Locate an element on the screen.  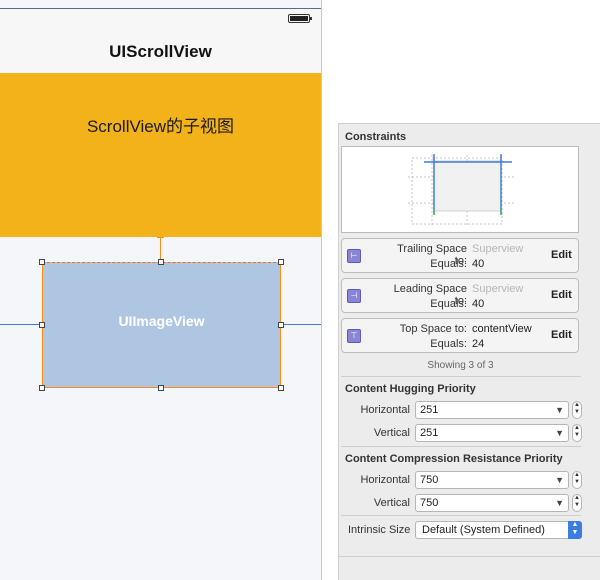
top-space-constraint-cap is located at coordinates (160, 237).